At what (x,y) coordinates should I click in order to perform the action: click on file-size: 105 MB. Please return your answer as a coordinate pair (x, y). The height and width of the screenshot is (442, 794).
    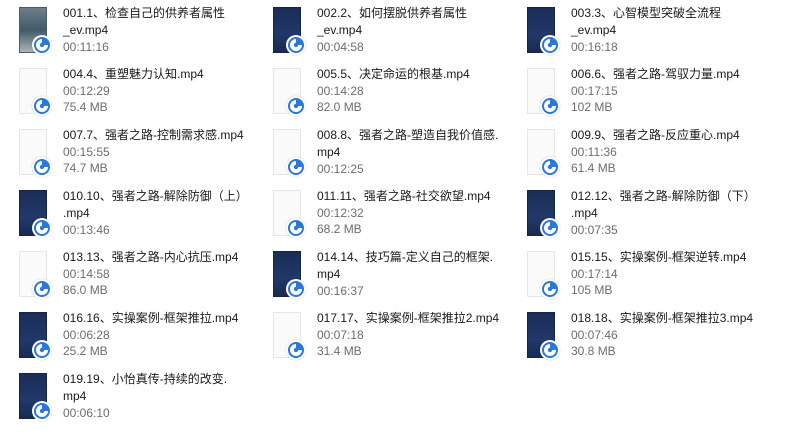
    Looking at the image, I should click on (592, 290).